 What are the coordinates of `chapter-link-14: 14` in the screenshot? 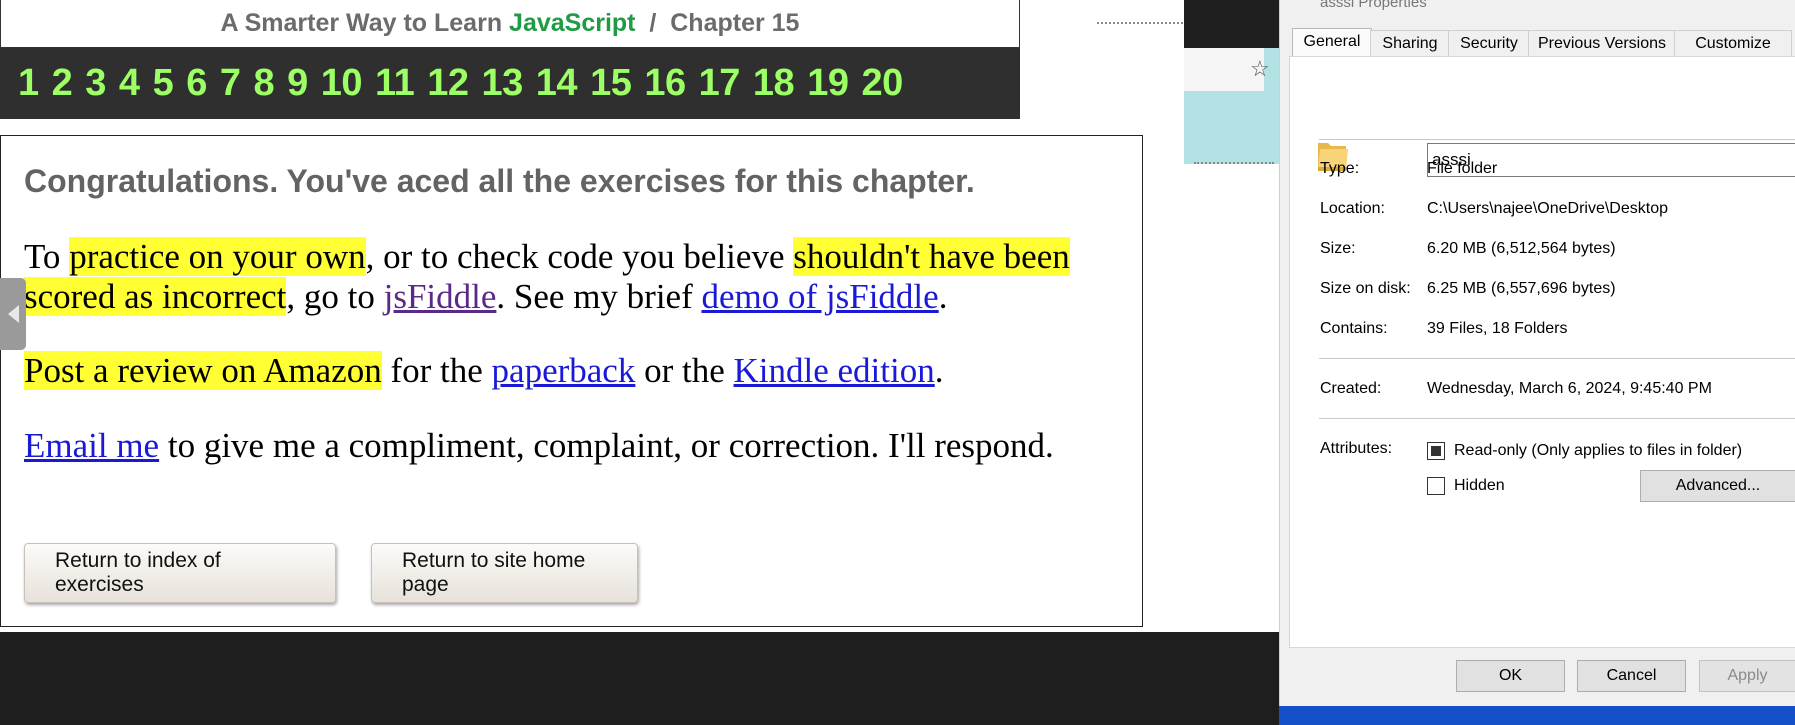 It's located at (557, 83).